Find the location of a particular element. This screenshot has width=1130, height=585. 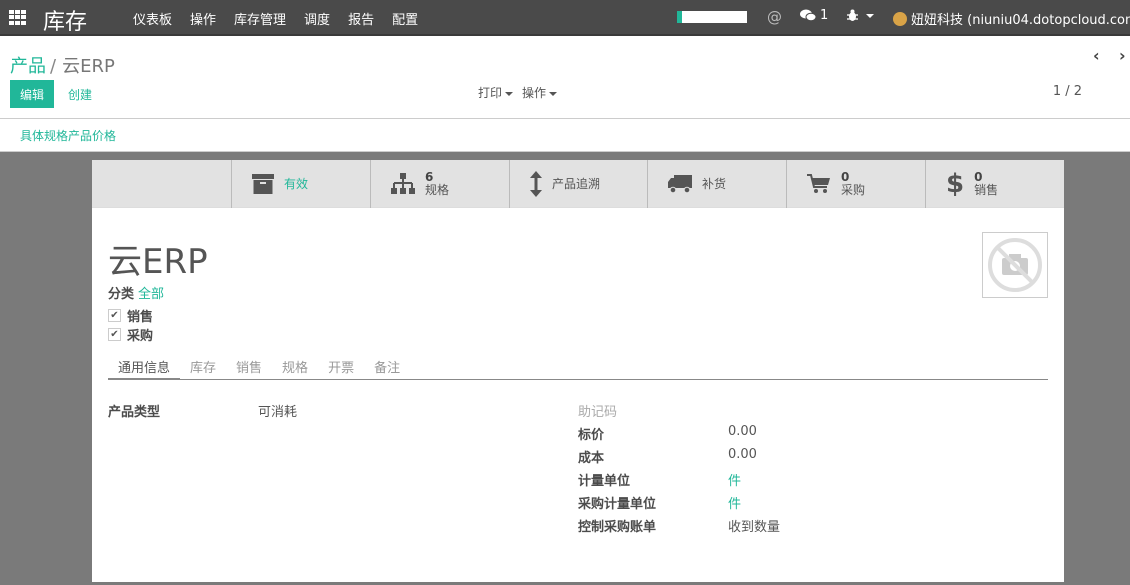

smart-button-active: 有效 is located at coordinates (300, 184).